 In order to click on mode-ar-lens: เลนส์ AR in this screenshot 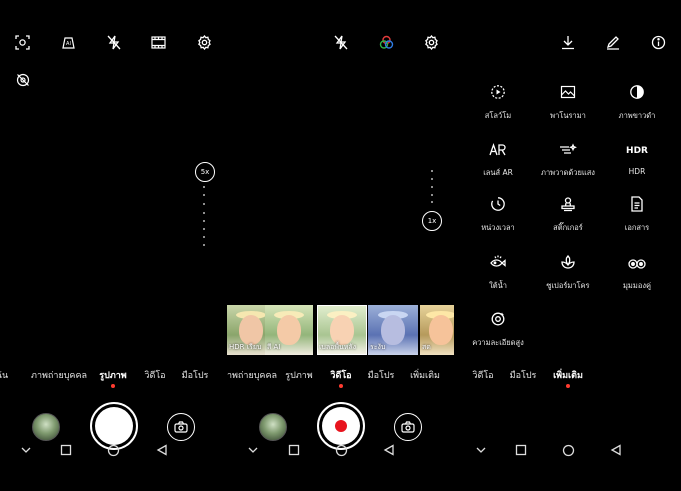, I will do `click(498, 160)`.